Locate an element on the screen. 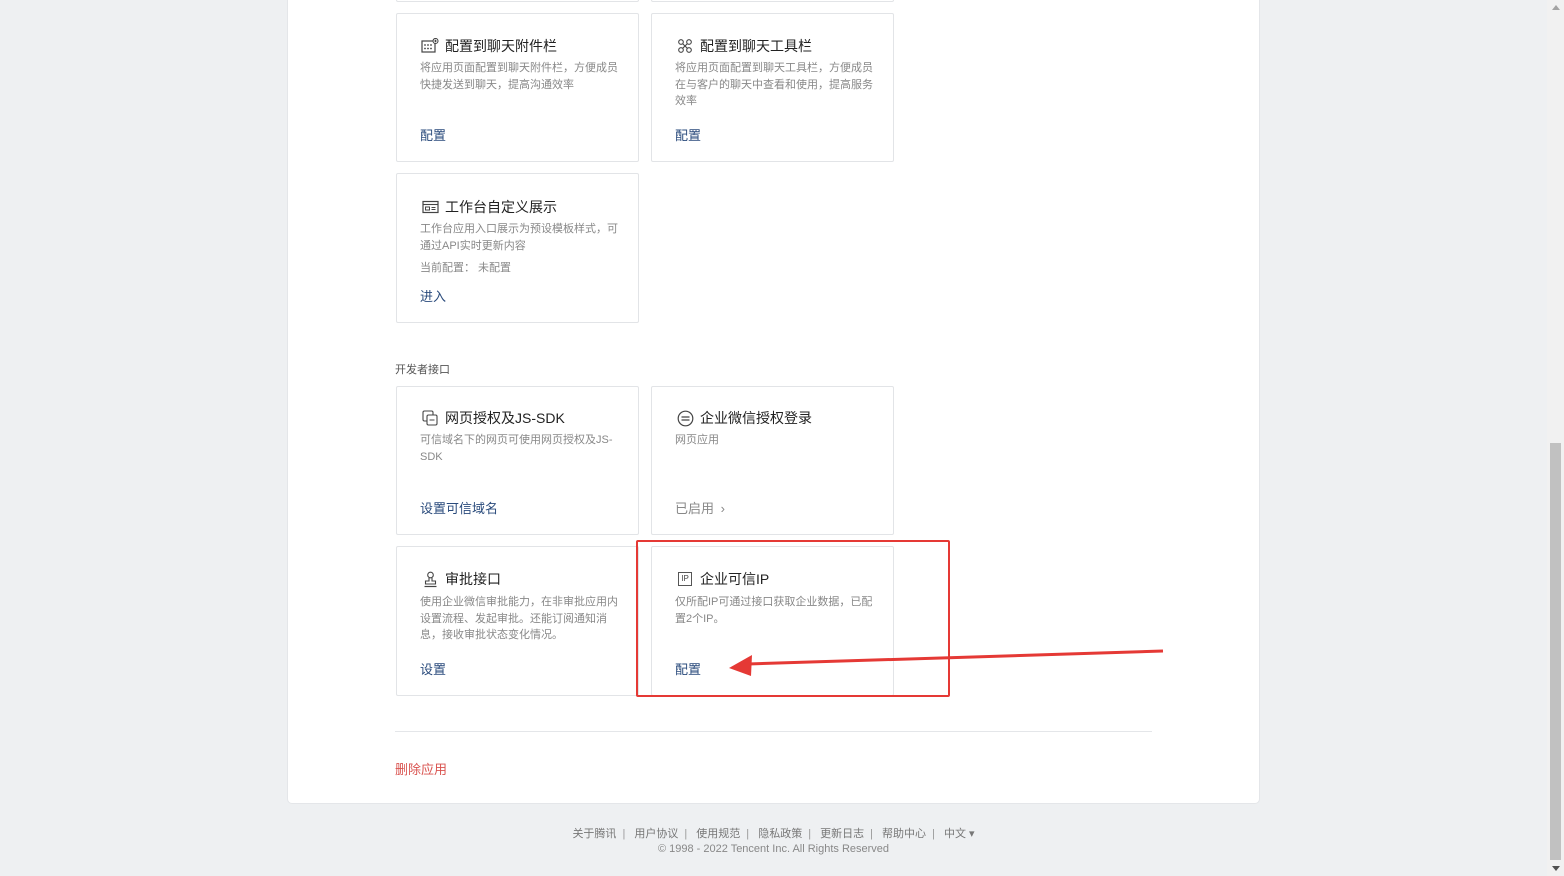 The height and width of the screenshot is (876, 1564). card-description: 工作台应用入口展示为预设模板样式，可通过API实时更新内容 is located at coordinates (519, 237).